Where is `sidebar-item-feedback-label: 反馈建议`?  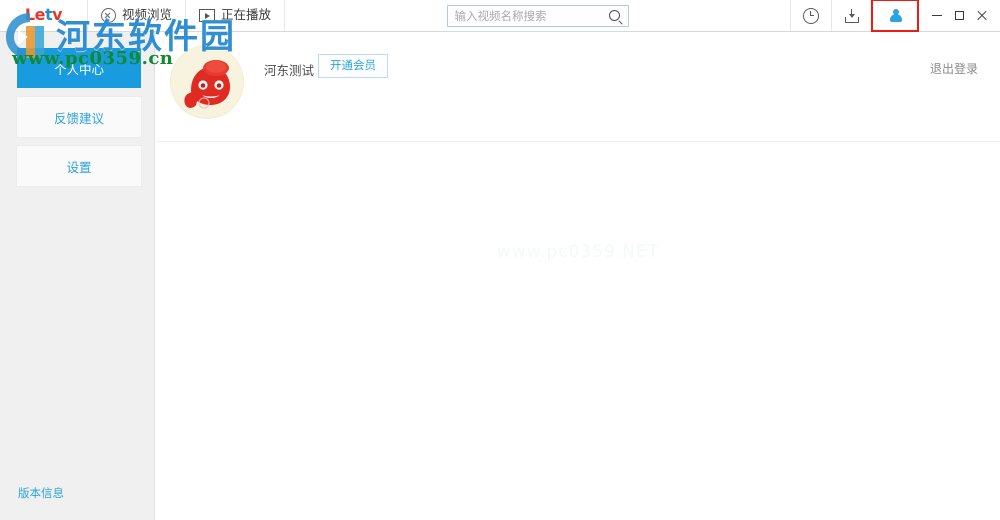
sidebar-item-feedback-label: 反馈建议 is located at coordinates (78, 118).